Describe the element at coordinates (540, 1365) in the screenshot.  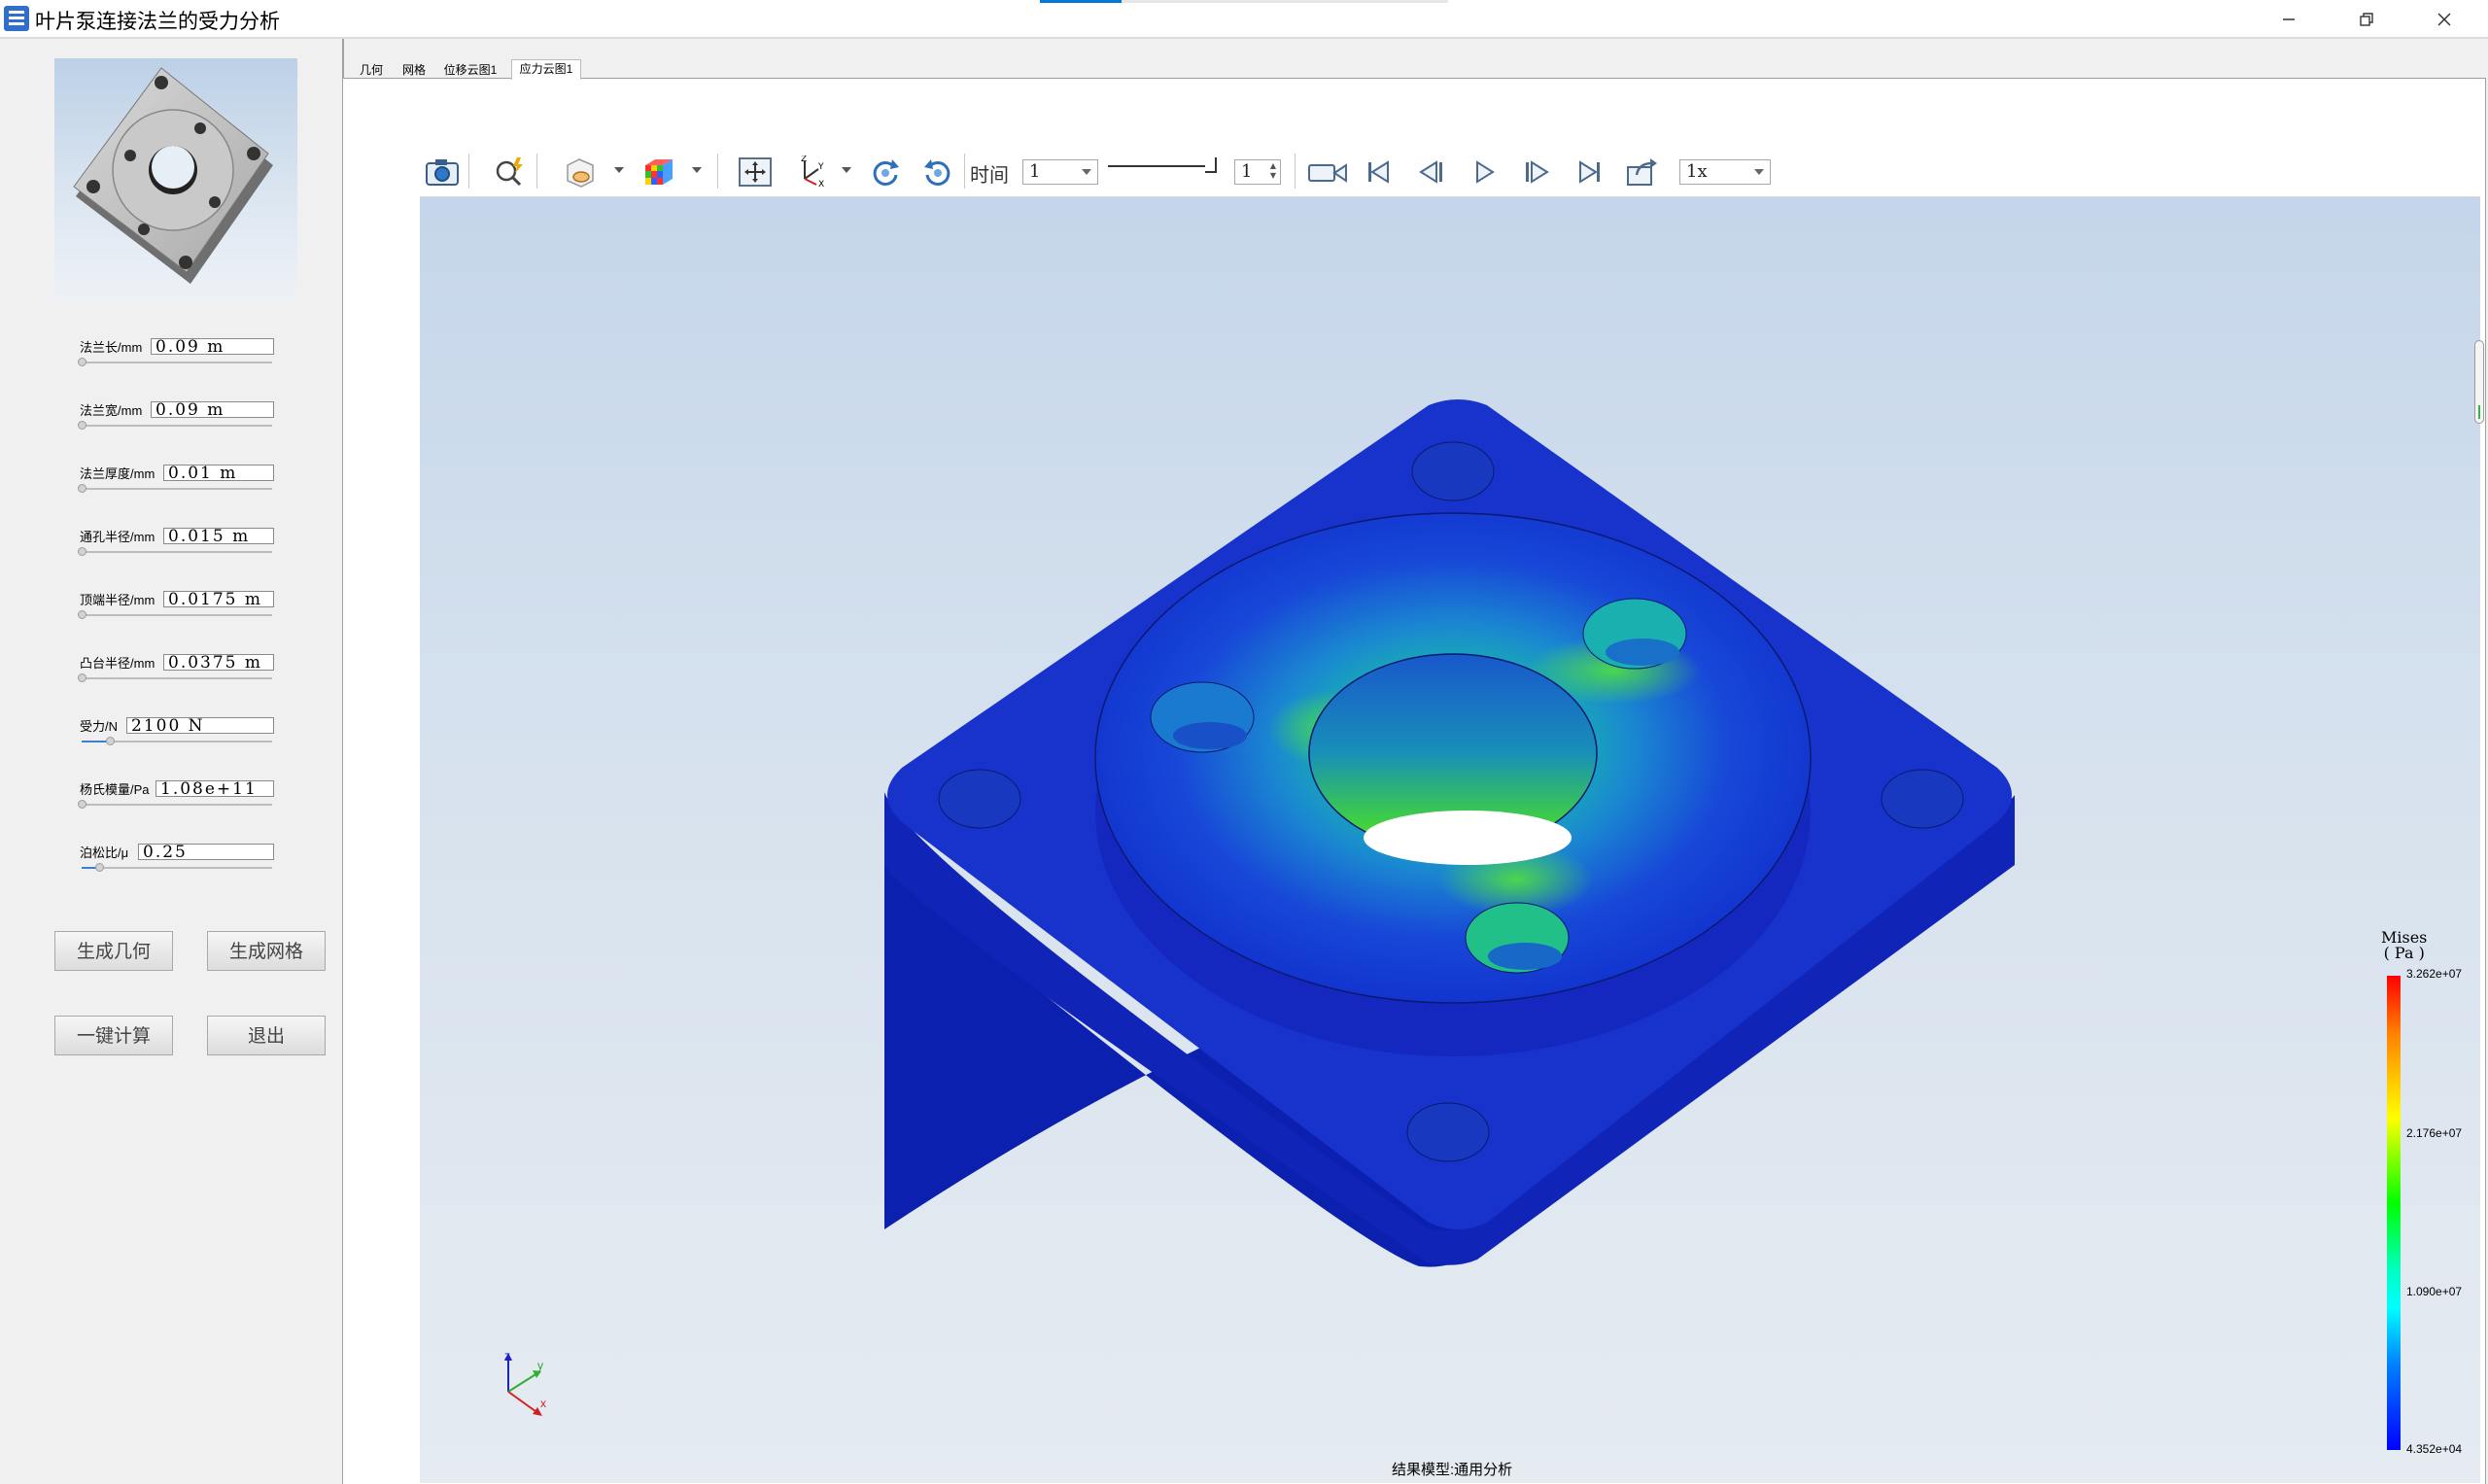
I see `triad-y-label: y` at that location.